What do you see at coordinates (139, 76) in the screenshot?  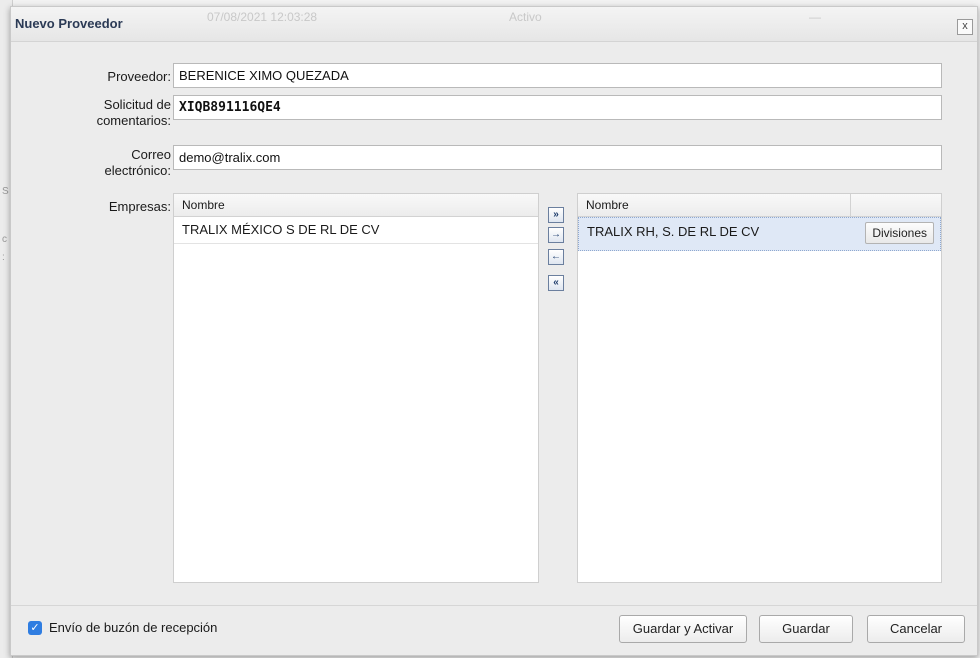 I see `proveedor-label: Proveedor:` at bounding box center [139, 76].